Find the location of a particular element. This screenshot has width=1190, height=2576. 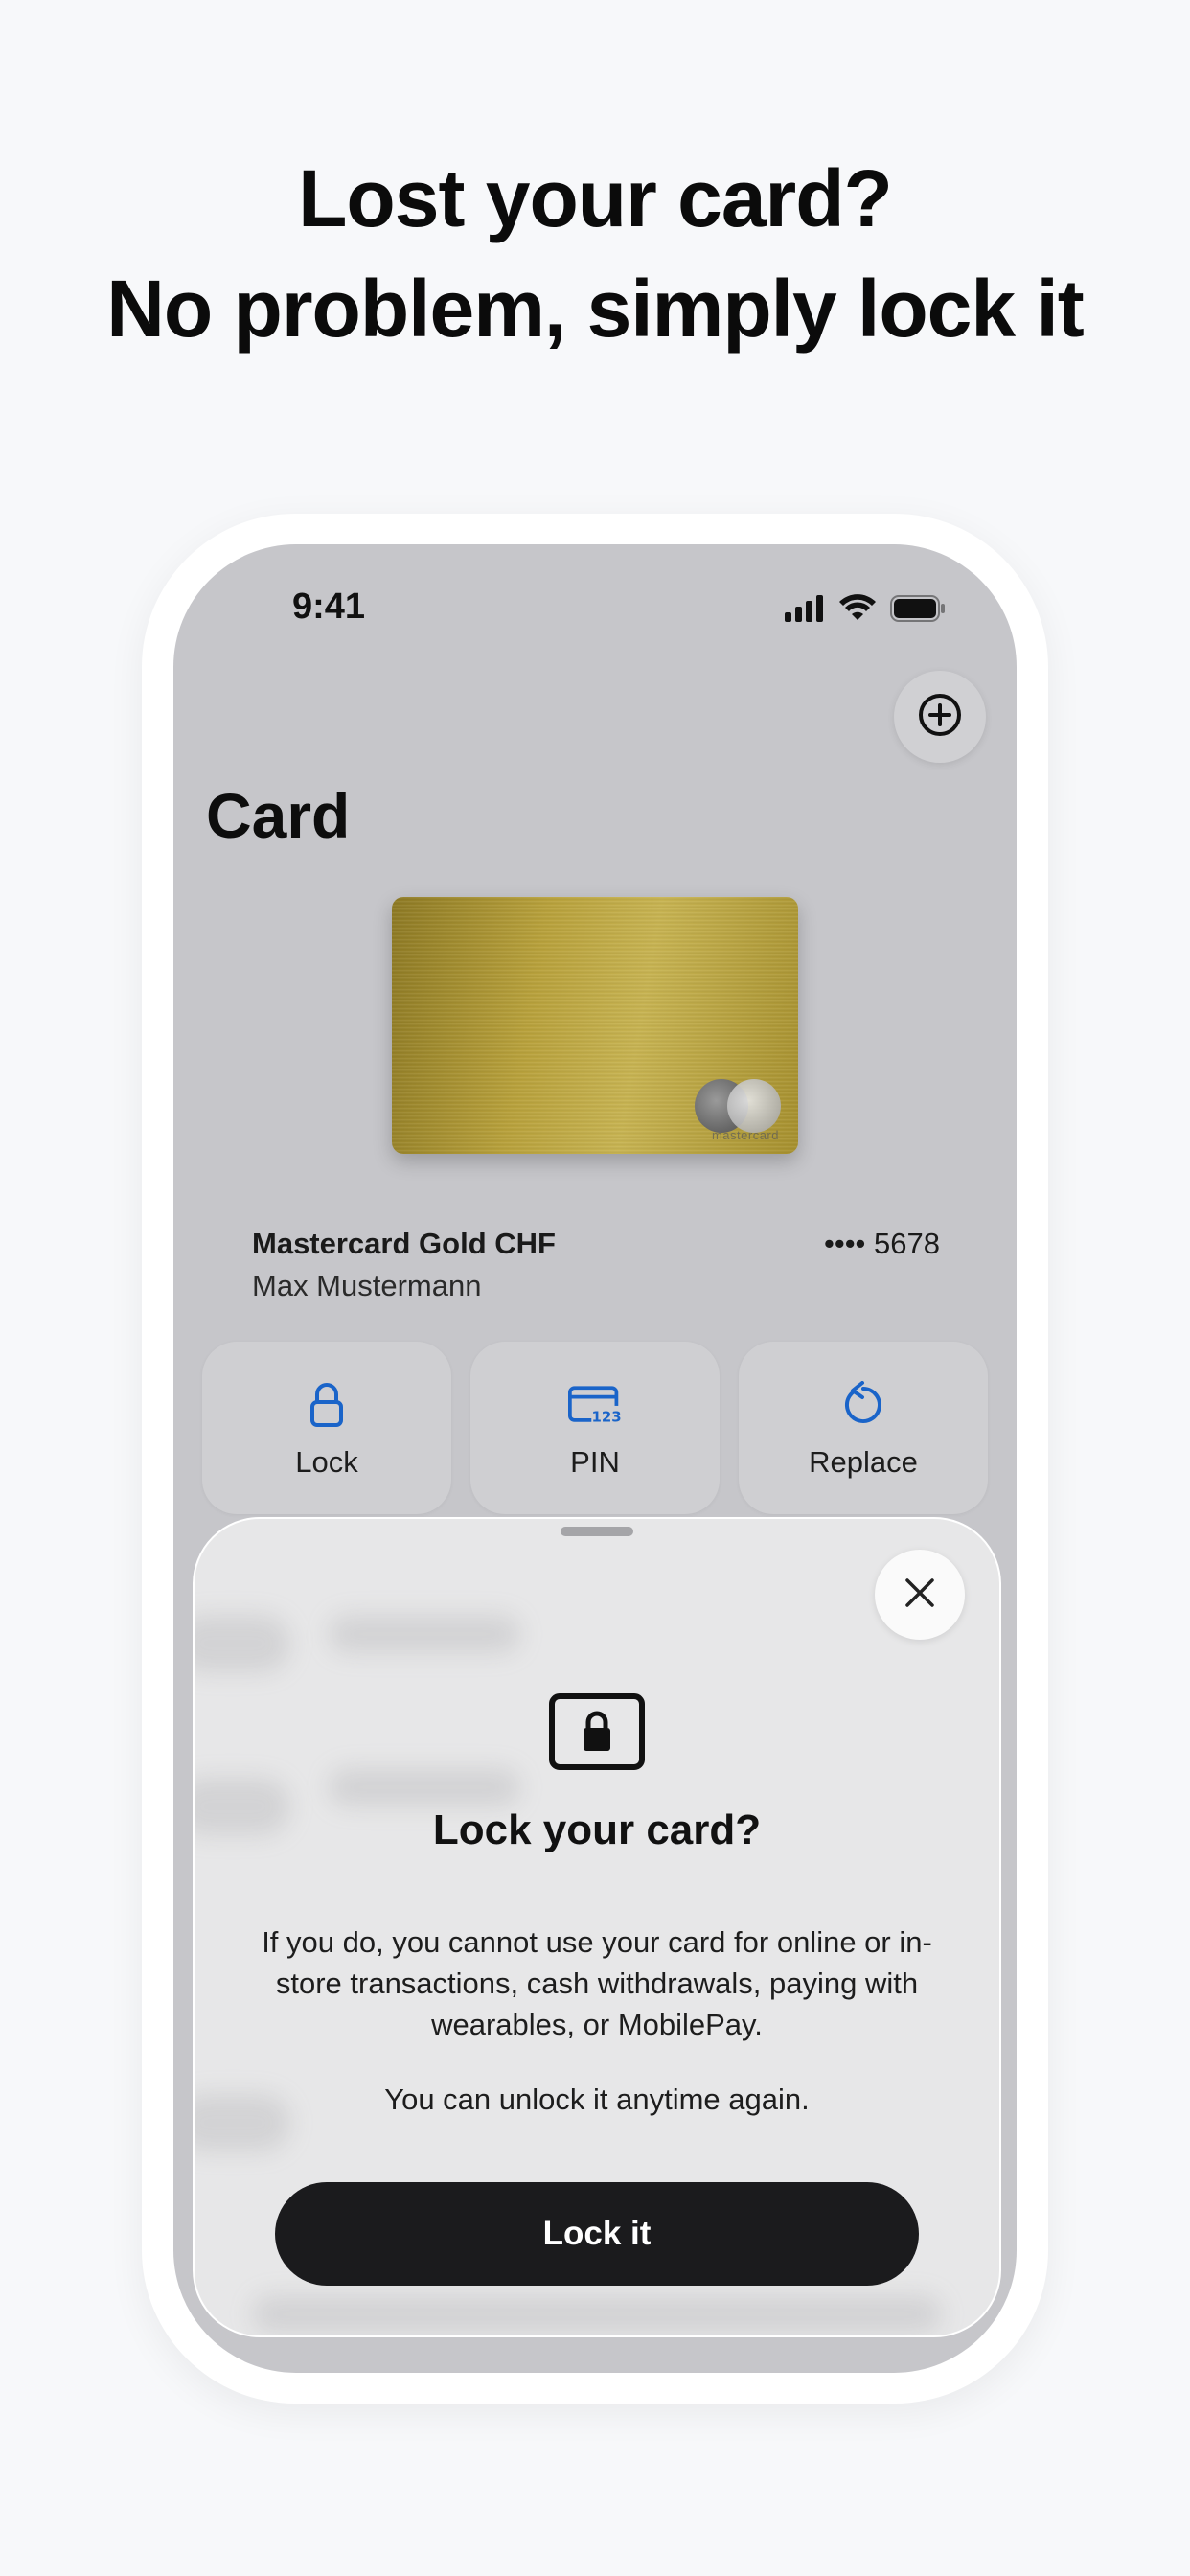

headline-line-1: Lost your card? is located at coordinates (595, 198).